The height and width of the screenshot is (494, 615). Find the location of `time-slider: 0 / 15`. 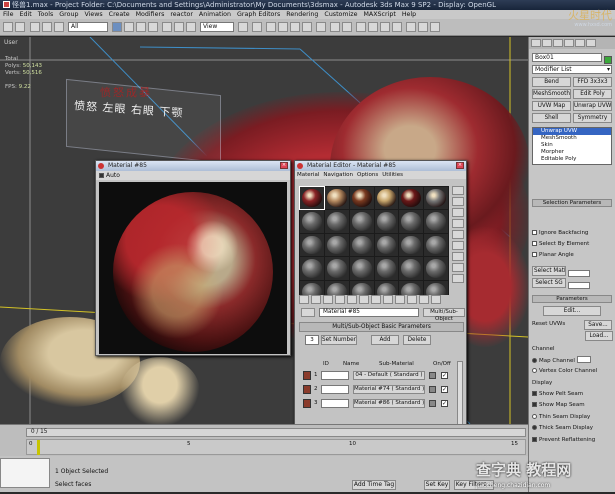

time-slider: 0 / 15 is located at coordinates (276, 432).